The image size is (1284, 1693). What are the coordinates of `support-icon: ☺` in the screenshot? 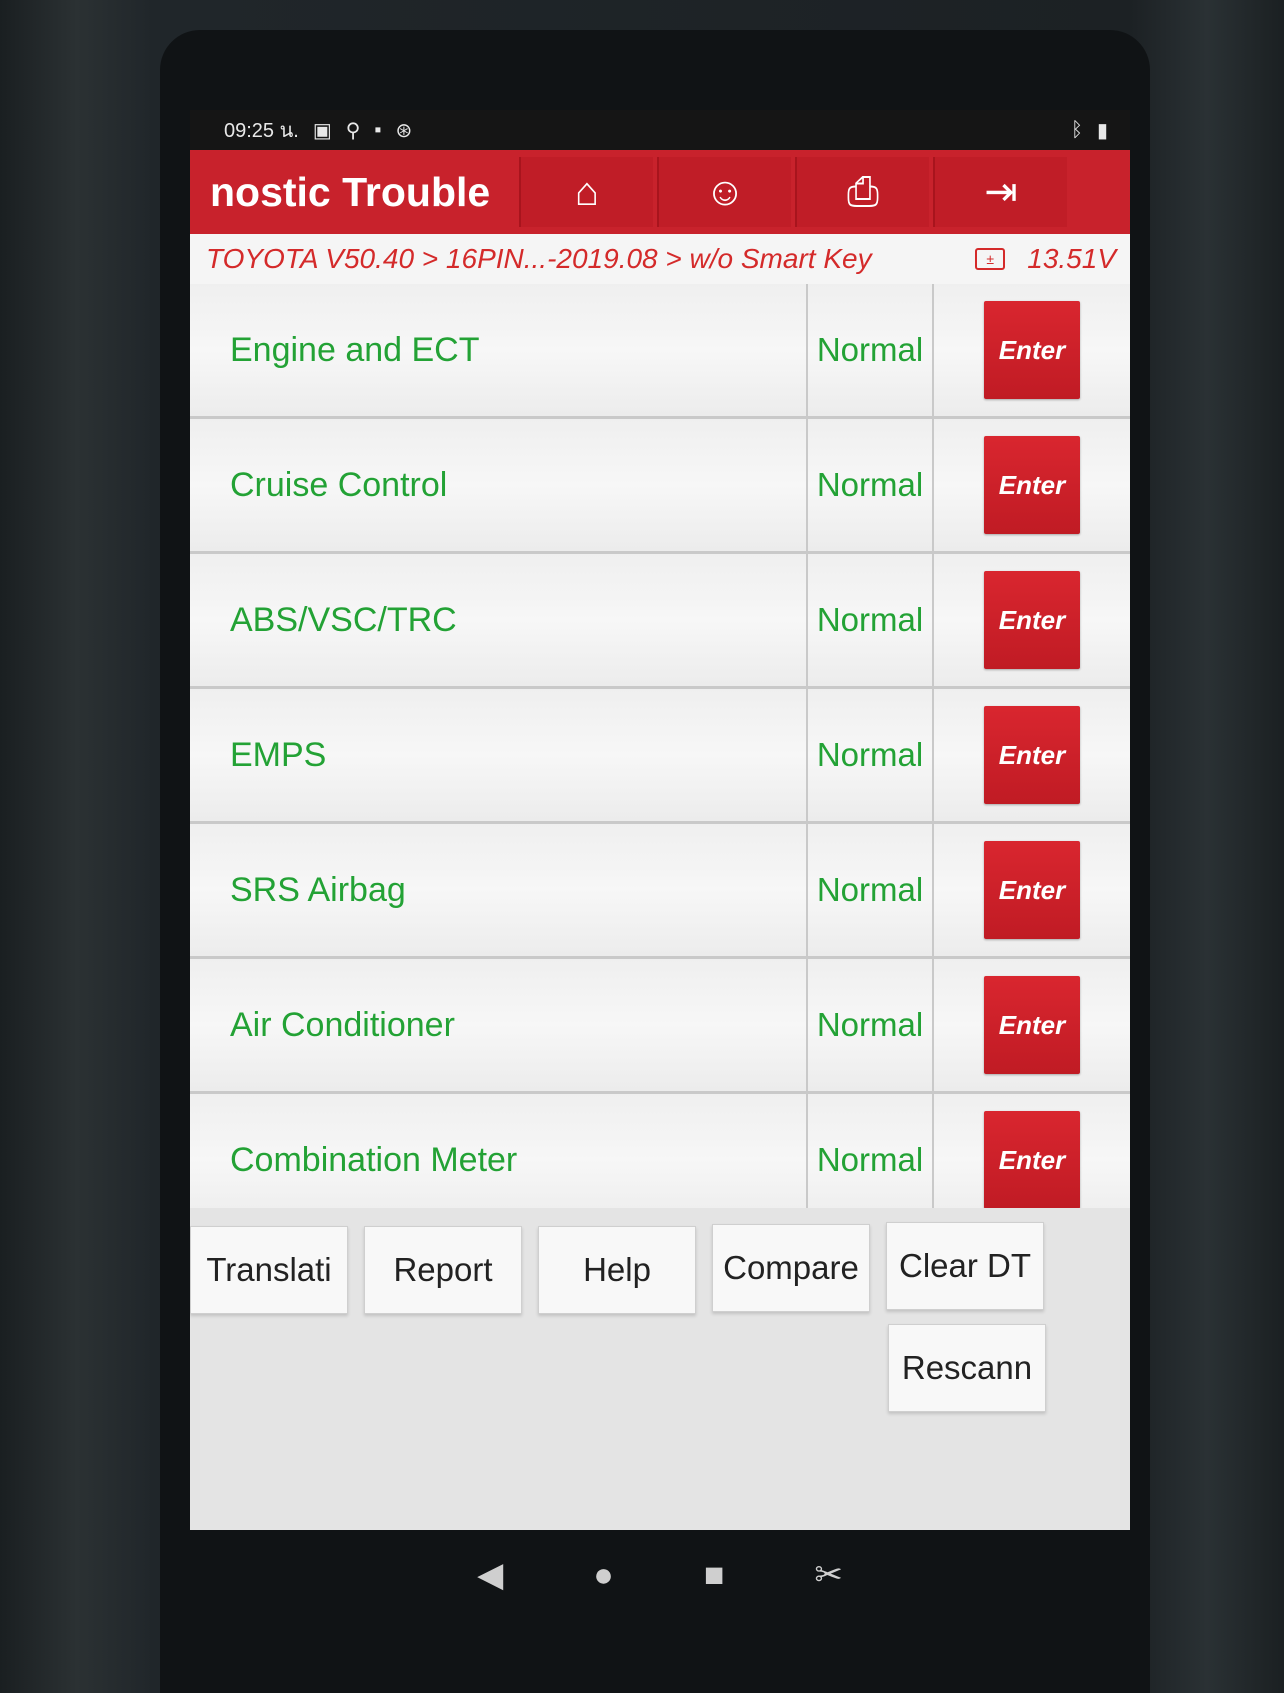 It's located at (725, 191).